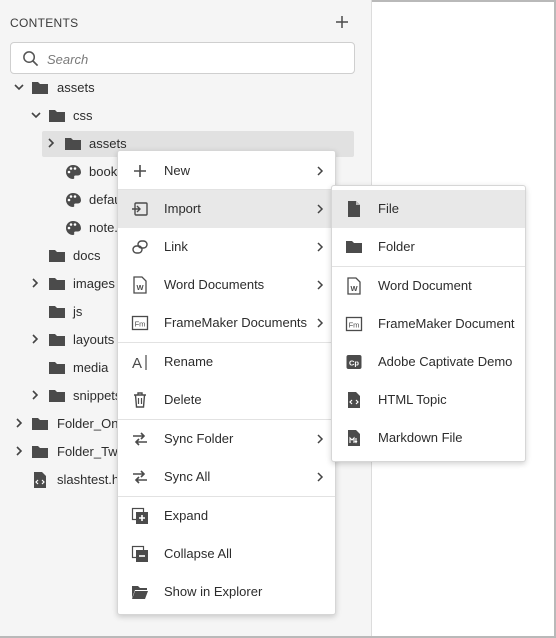 This screenshot has height=638, width=556. What do you see at coordinates (428, 209) in the screenshot?
I see `submenu-item-file: File` at bounding box center [428, 209].